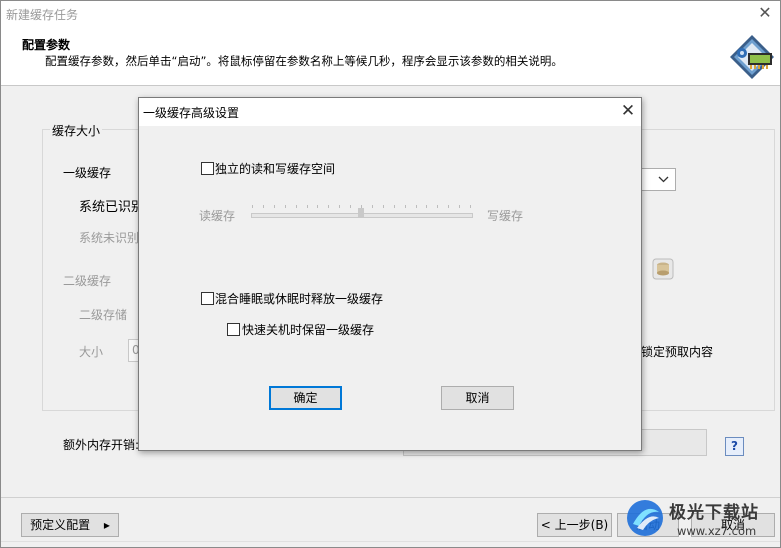 The width and height of the screenshot is (781, 548). I want to click on rw-ratio-slider-thumb, so click(361, 212).